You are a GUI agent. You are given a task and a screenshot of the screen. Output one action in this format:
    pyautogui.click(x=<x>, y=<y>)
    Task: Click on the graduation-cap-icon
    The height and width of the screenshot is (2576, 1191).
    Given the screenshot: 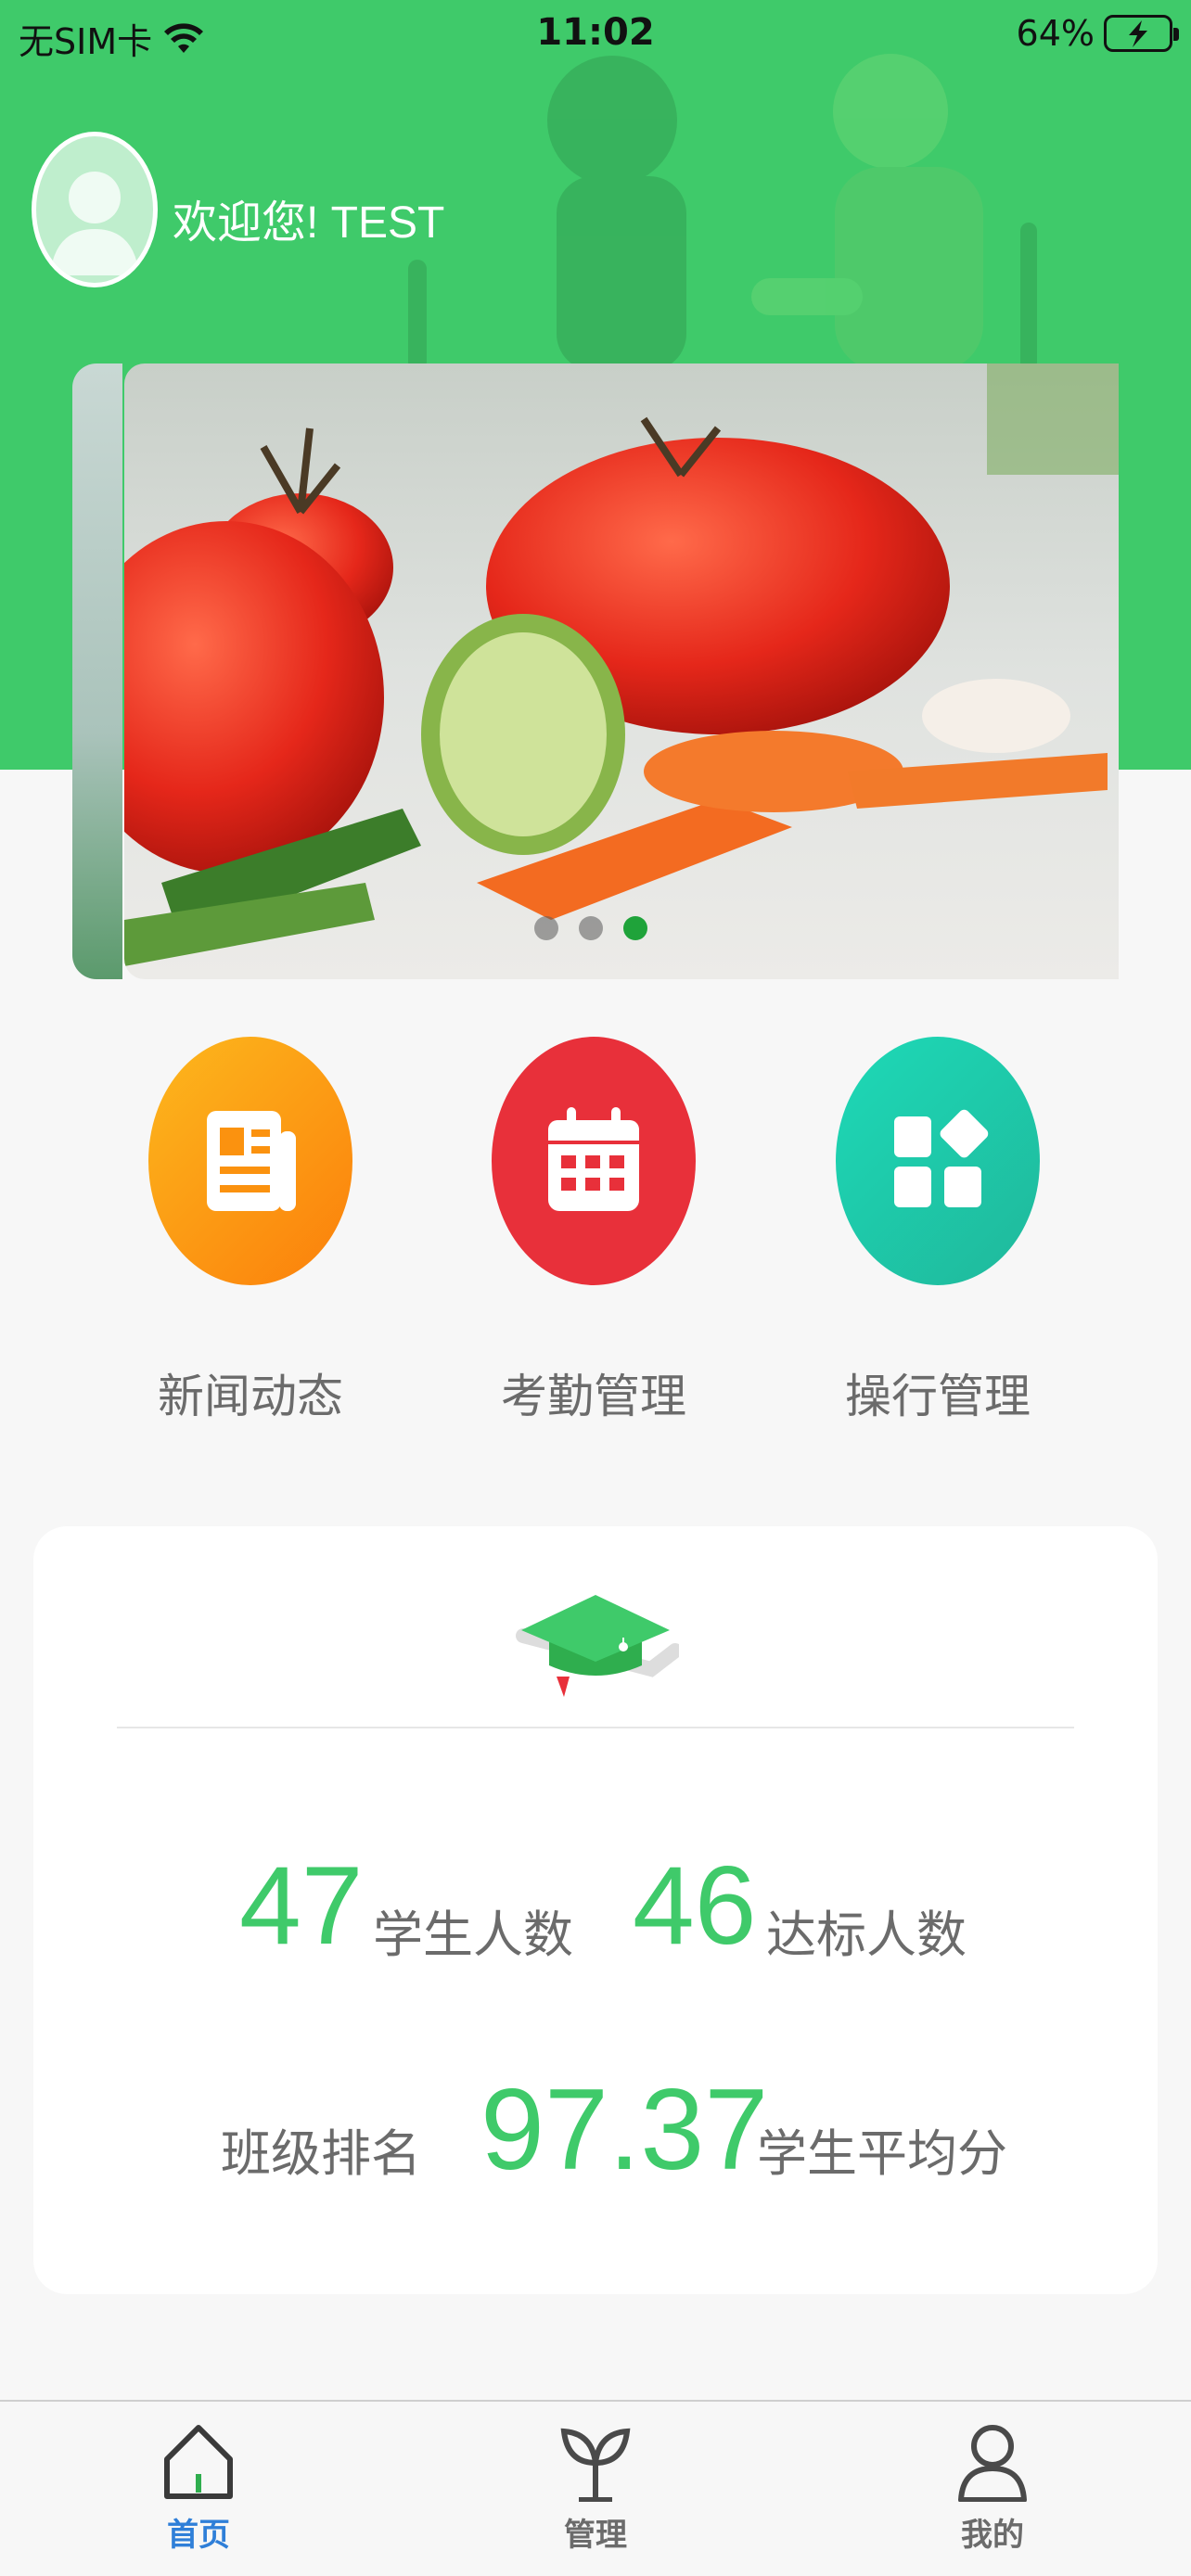 What is the action you would take?
    pyautogui.click(x=597, y=1646)
    